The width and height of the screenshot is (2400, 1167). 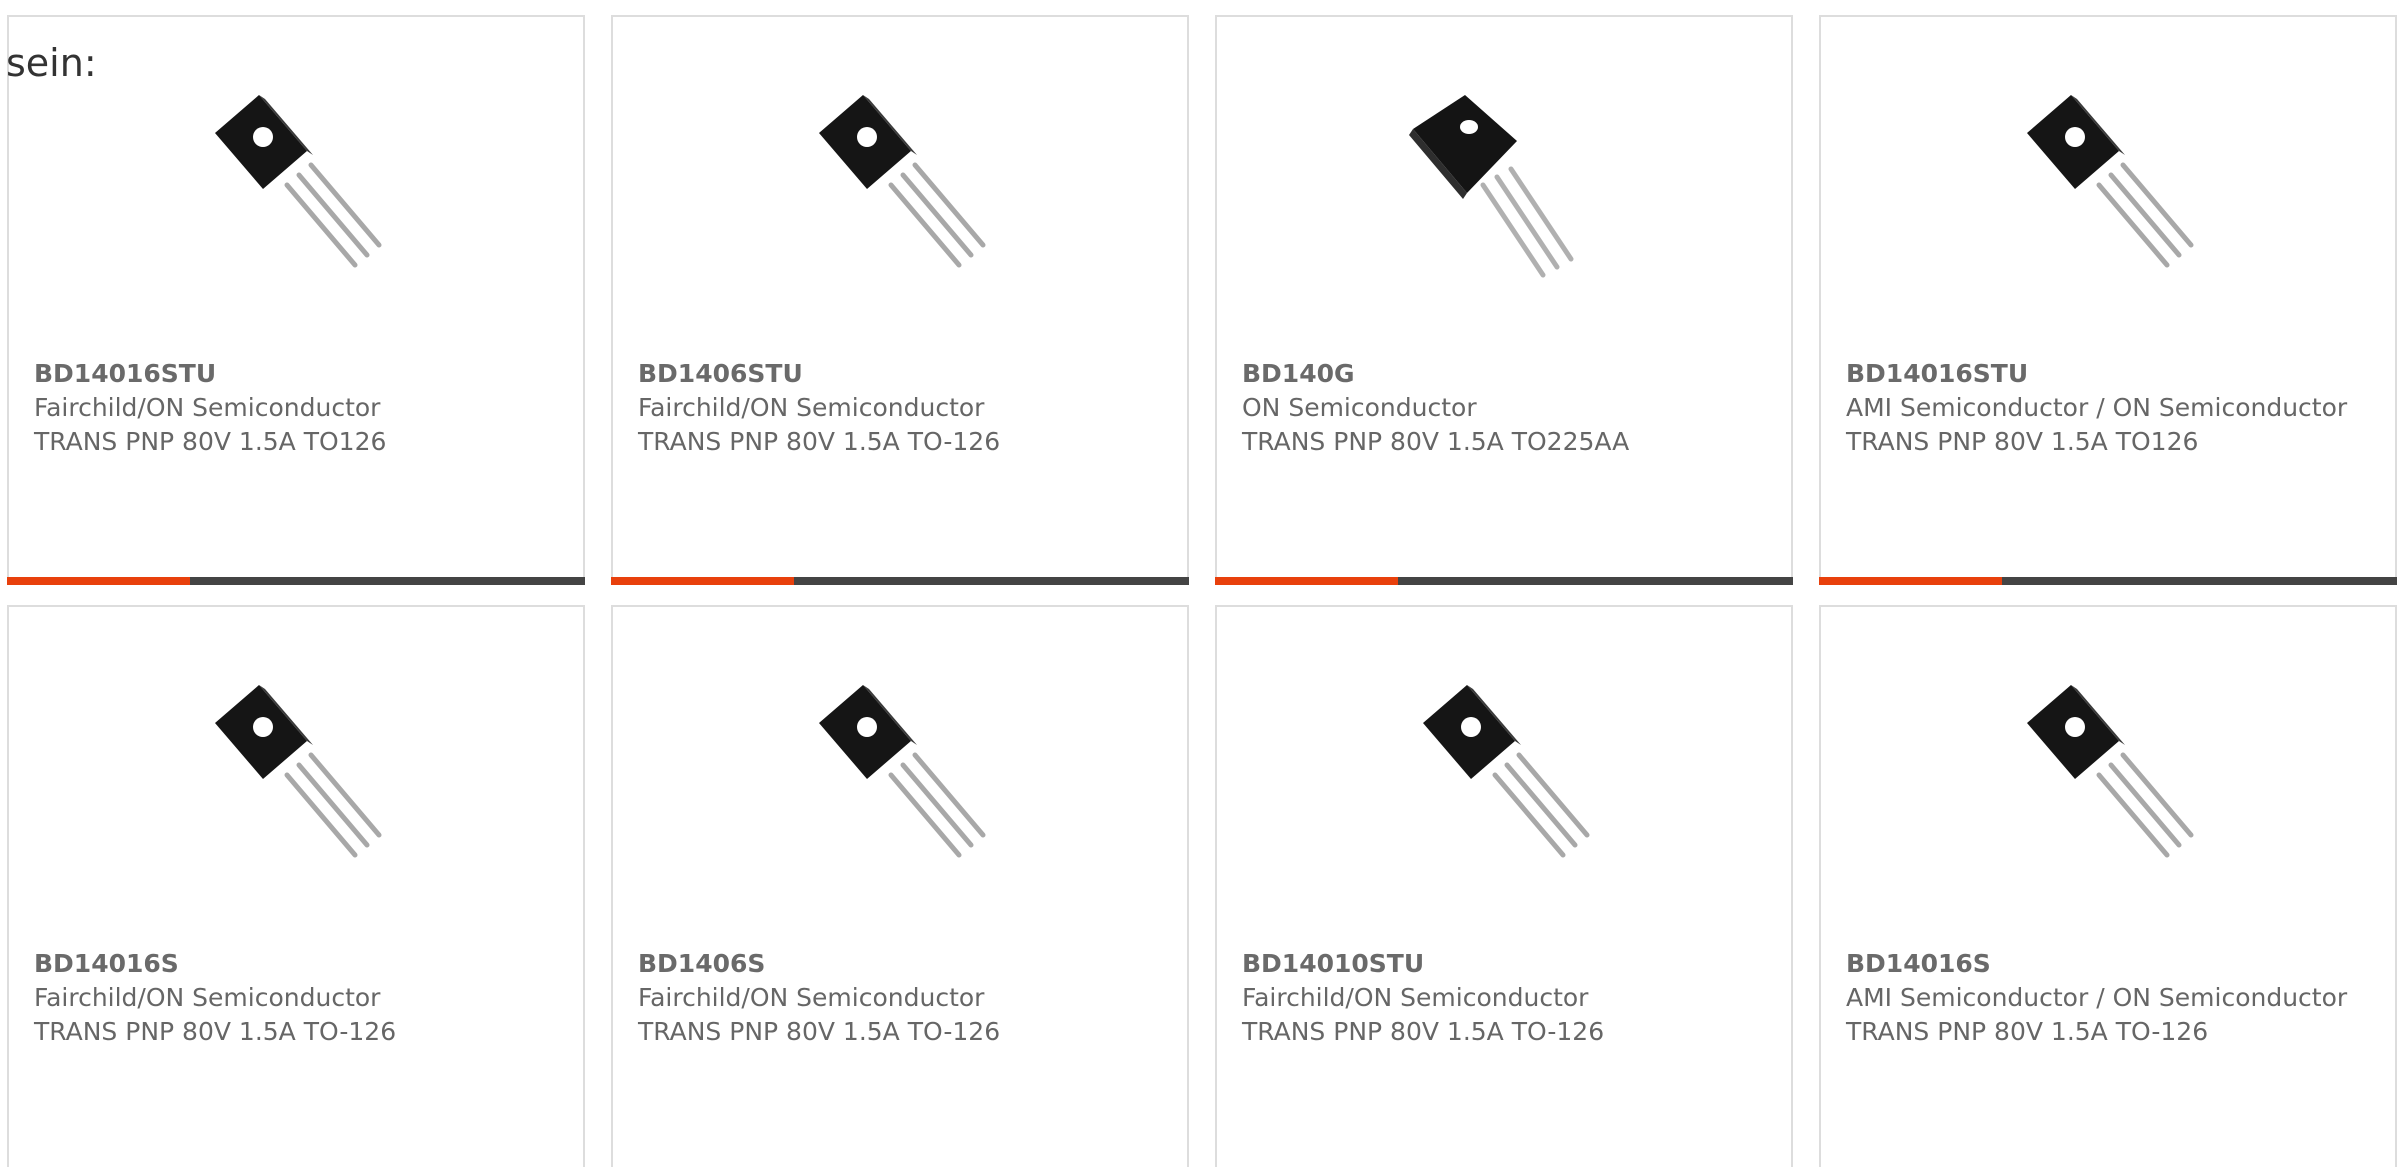 What do you see at coordinates (1436, 441) in the screenshot?
I see `description: TRANS PNP 80V 1.5A TO225AA` at bounding box center [1436, 441].